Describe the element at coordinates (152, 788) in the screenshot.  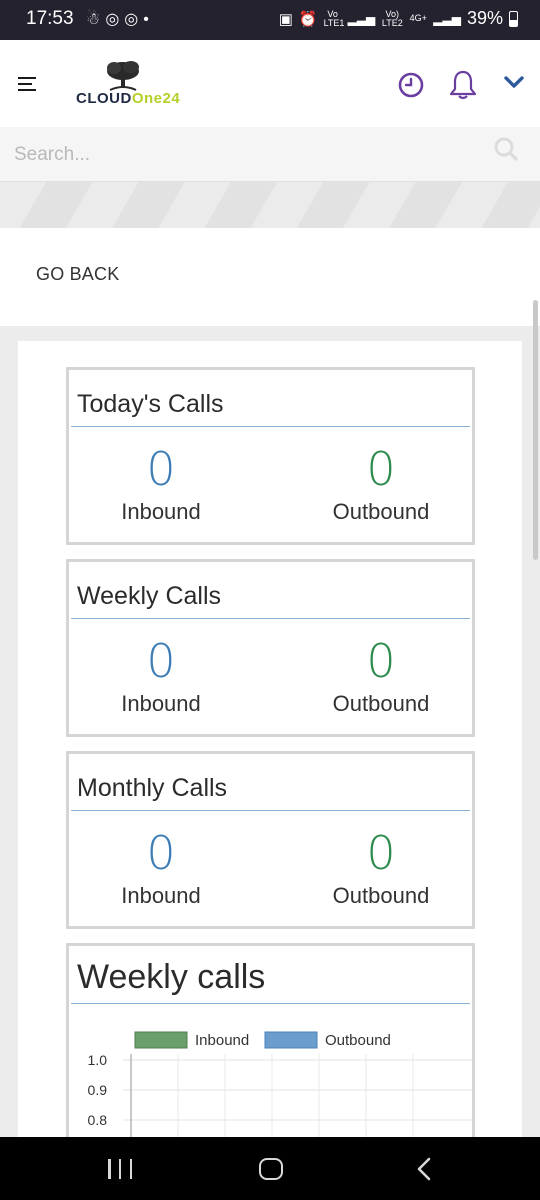
I see `stat-title: Monthly Calls` at that location.